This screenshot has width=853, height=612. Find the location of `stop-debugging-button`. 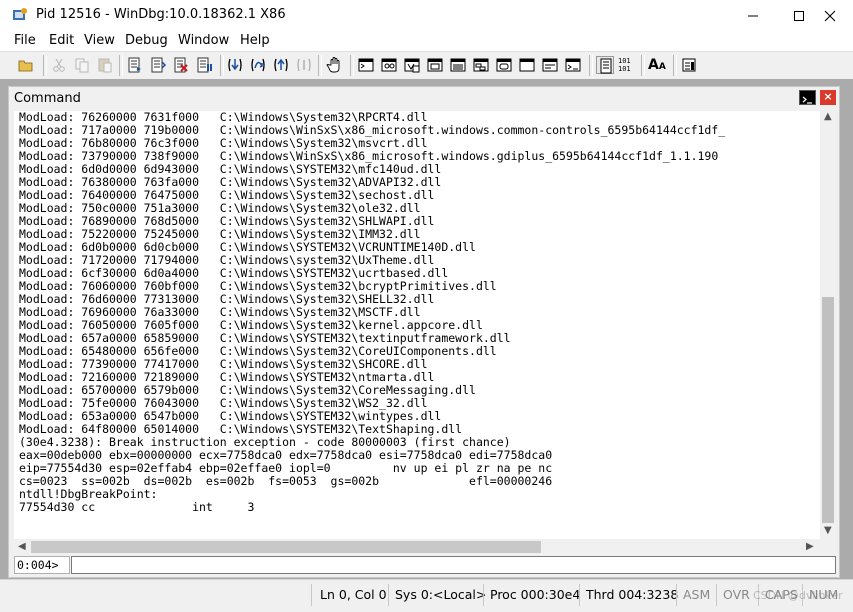

stop-debugging-button is located at coordinates (181, 65).